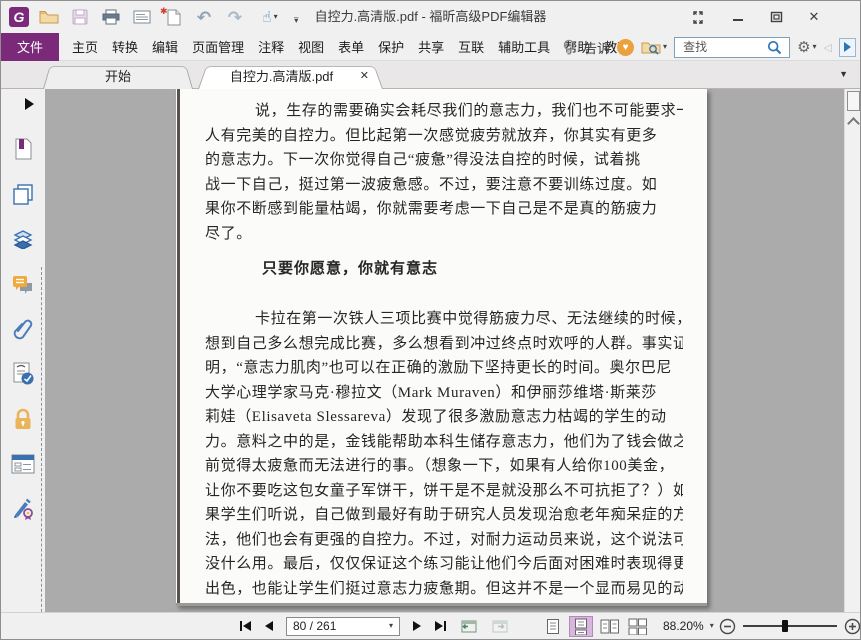 Image resolution: width=861 pixels, height=640 pixels. What do you see at coordinates (270, 17) in the screenshot?
I see `hand-tool-button: ☝ ▾` at bounding box center [270, 17].